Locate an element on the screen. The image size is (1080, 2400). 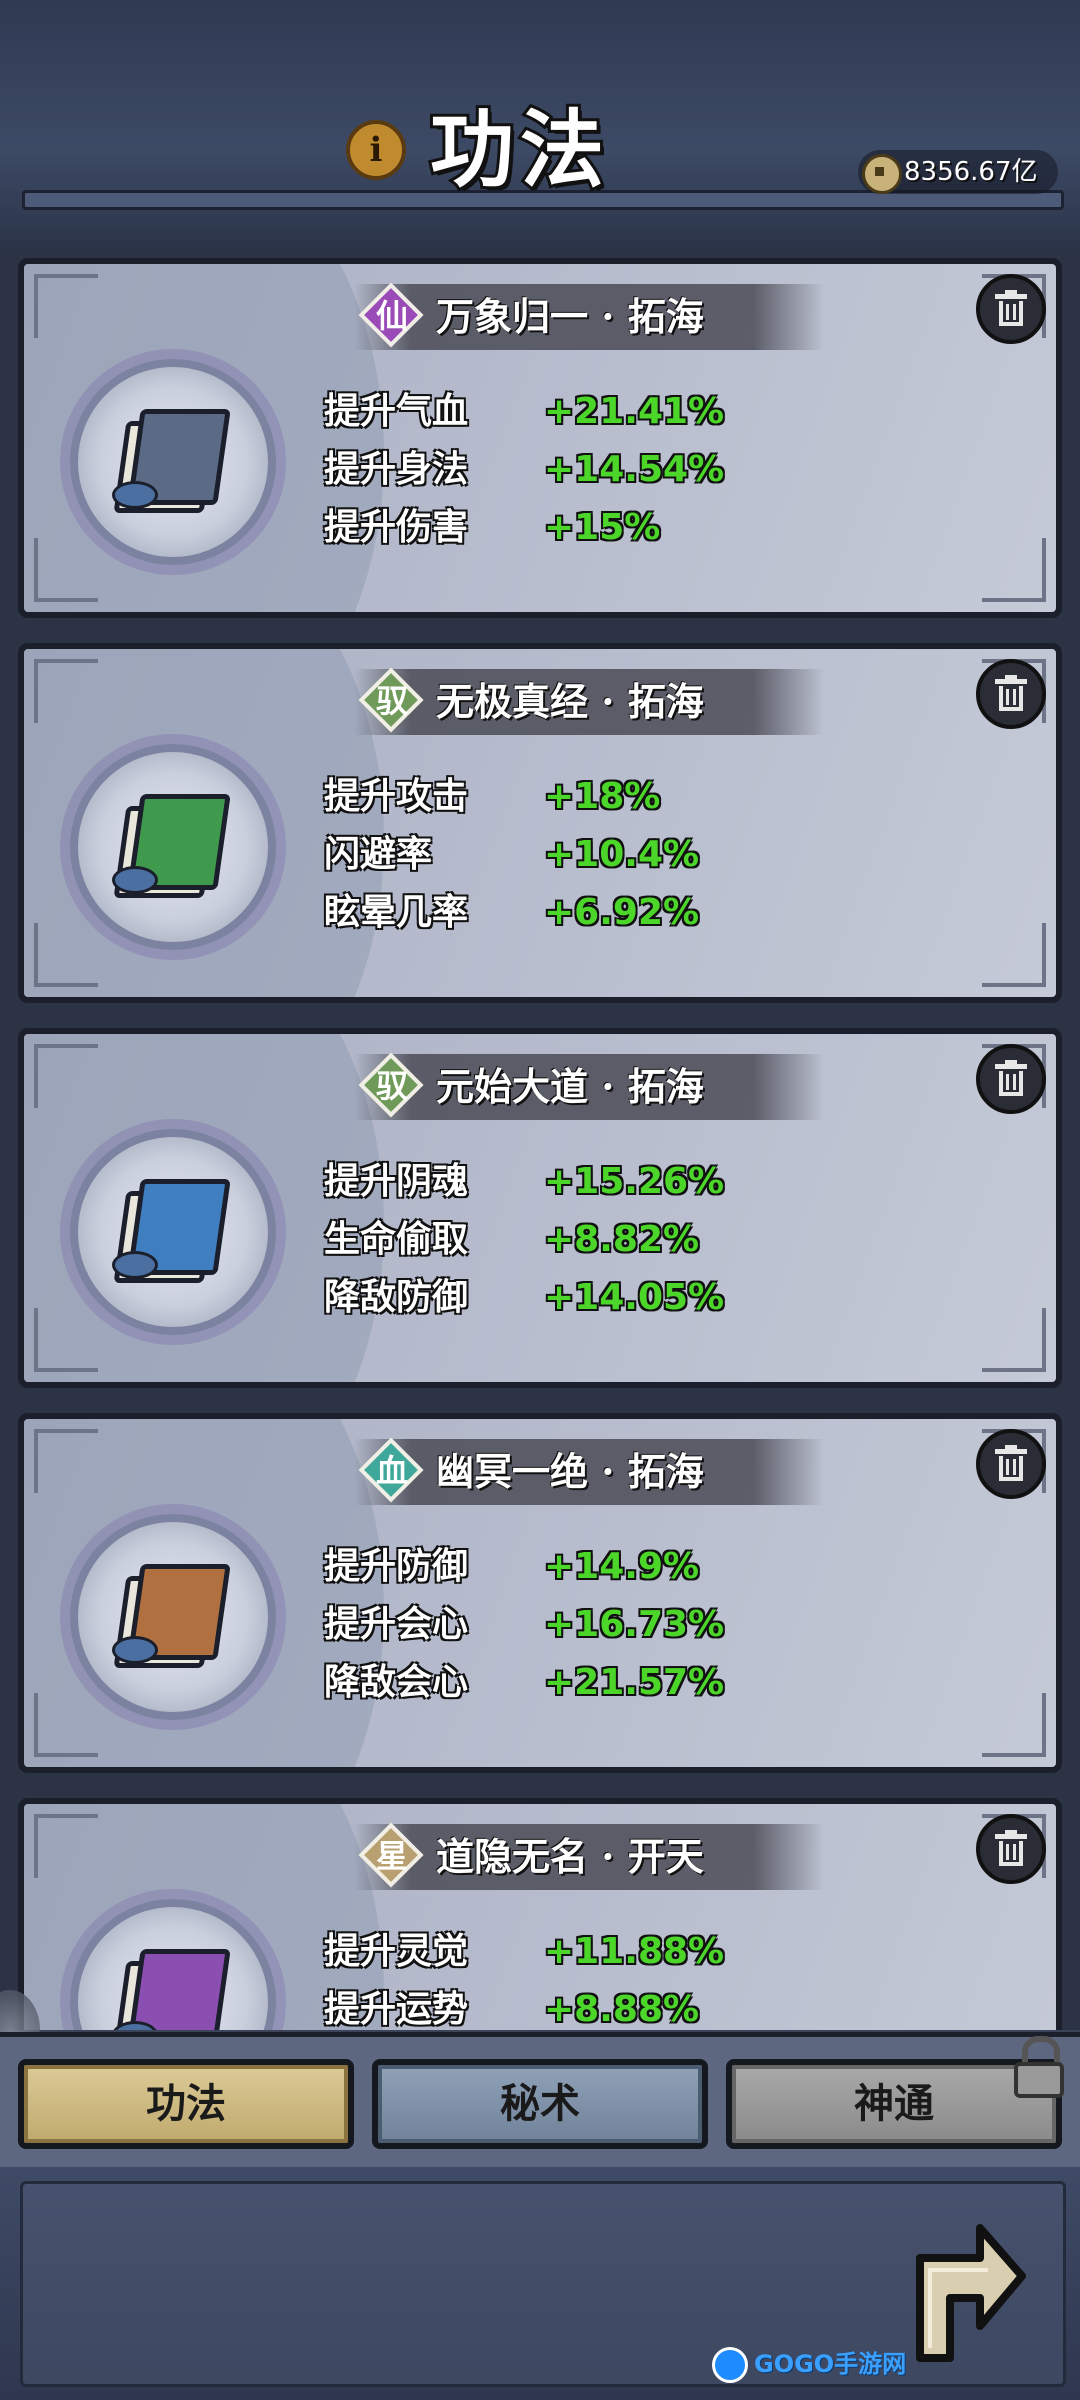
stat-value: +21.41% is located at coordinates (634, 411).